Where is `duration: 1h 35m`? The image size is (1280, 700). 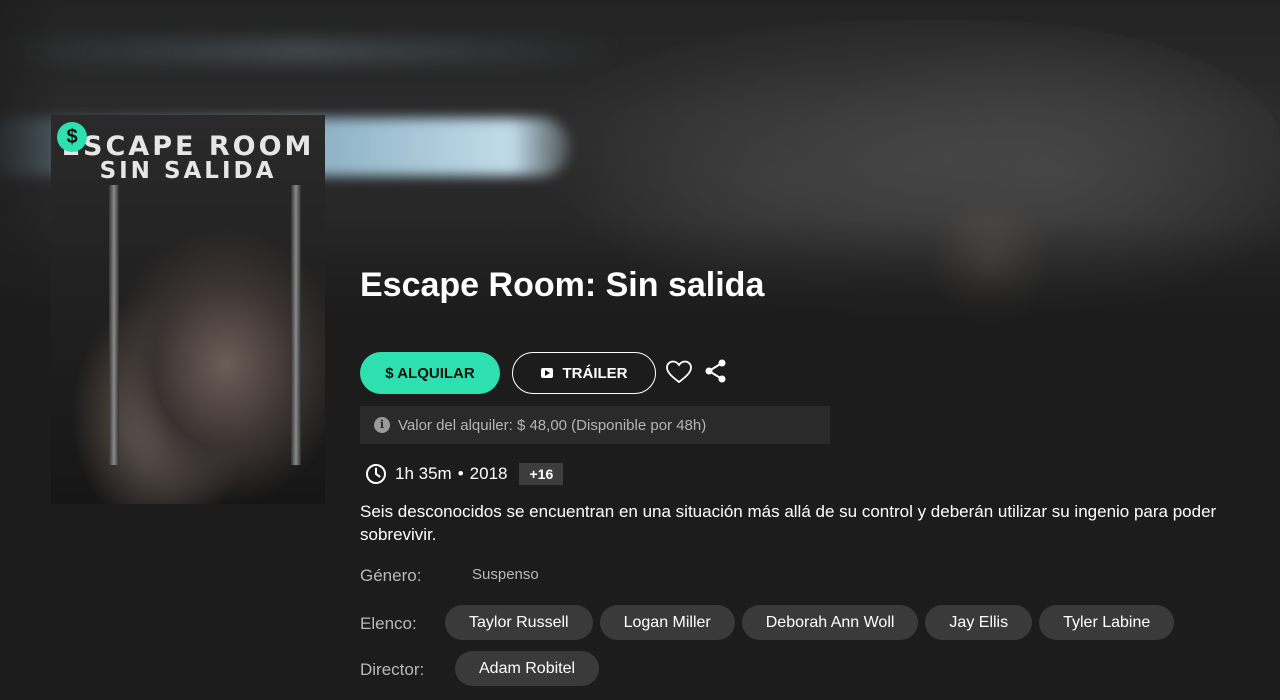 duration: 1h 35m is located at coordinates (423, 473).